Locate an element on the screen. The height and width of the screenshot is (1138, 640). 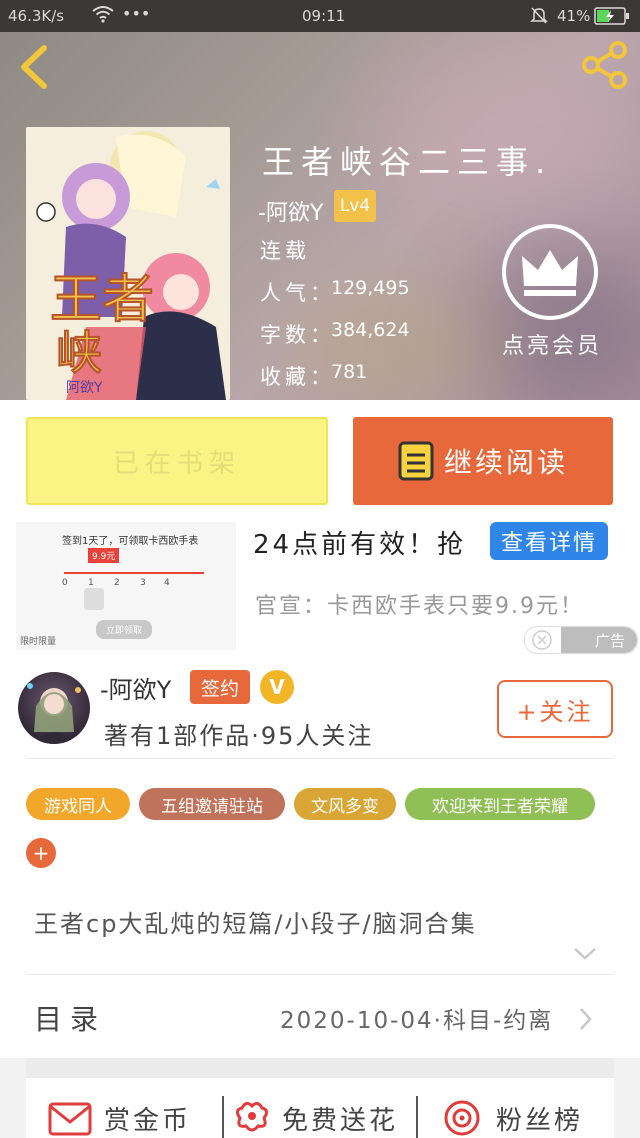
vip-icon: V is located at coordinates (277, 687).